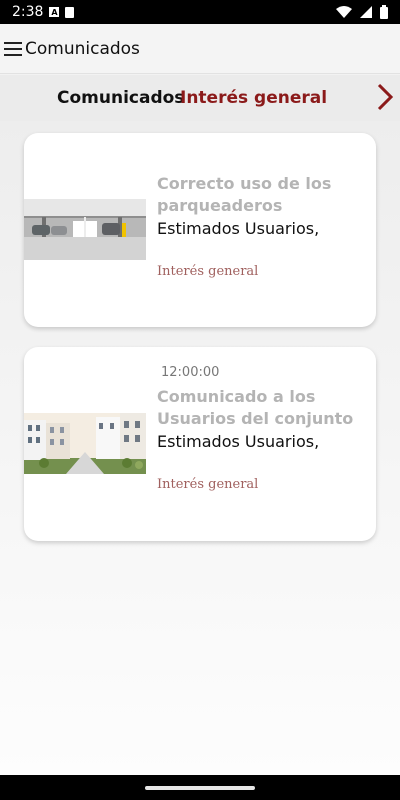 The width and height of the screenshot is (400, 800). Describe the element at coordinates (385, 97) in the screenshot. I see `chevron-right-icon` at that location.